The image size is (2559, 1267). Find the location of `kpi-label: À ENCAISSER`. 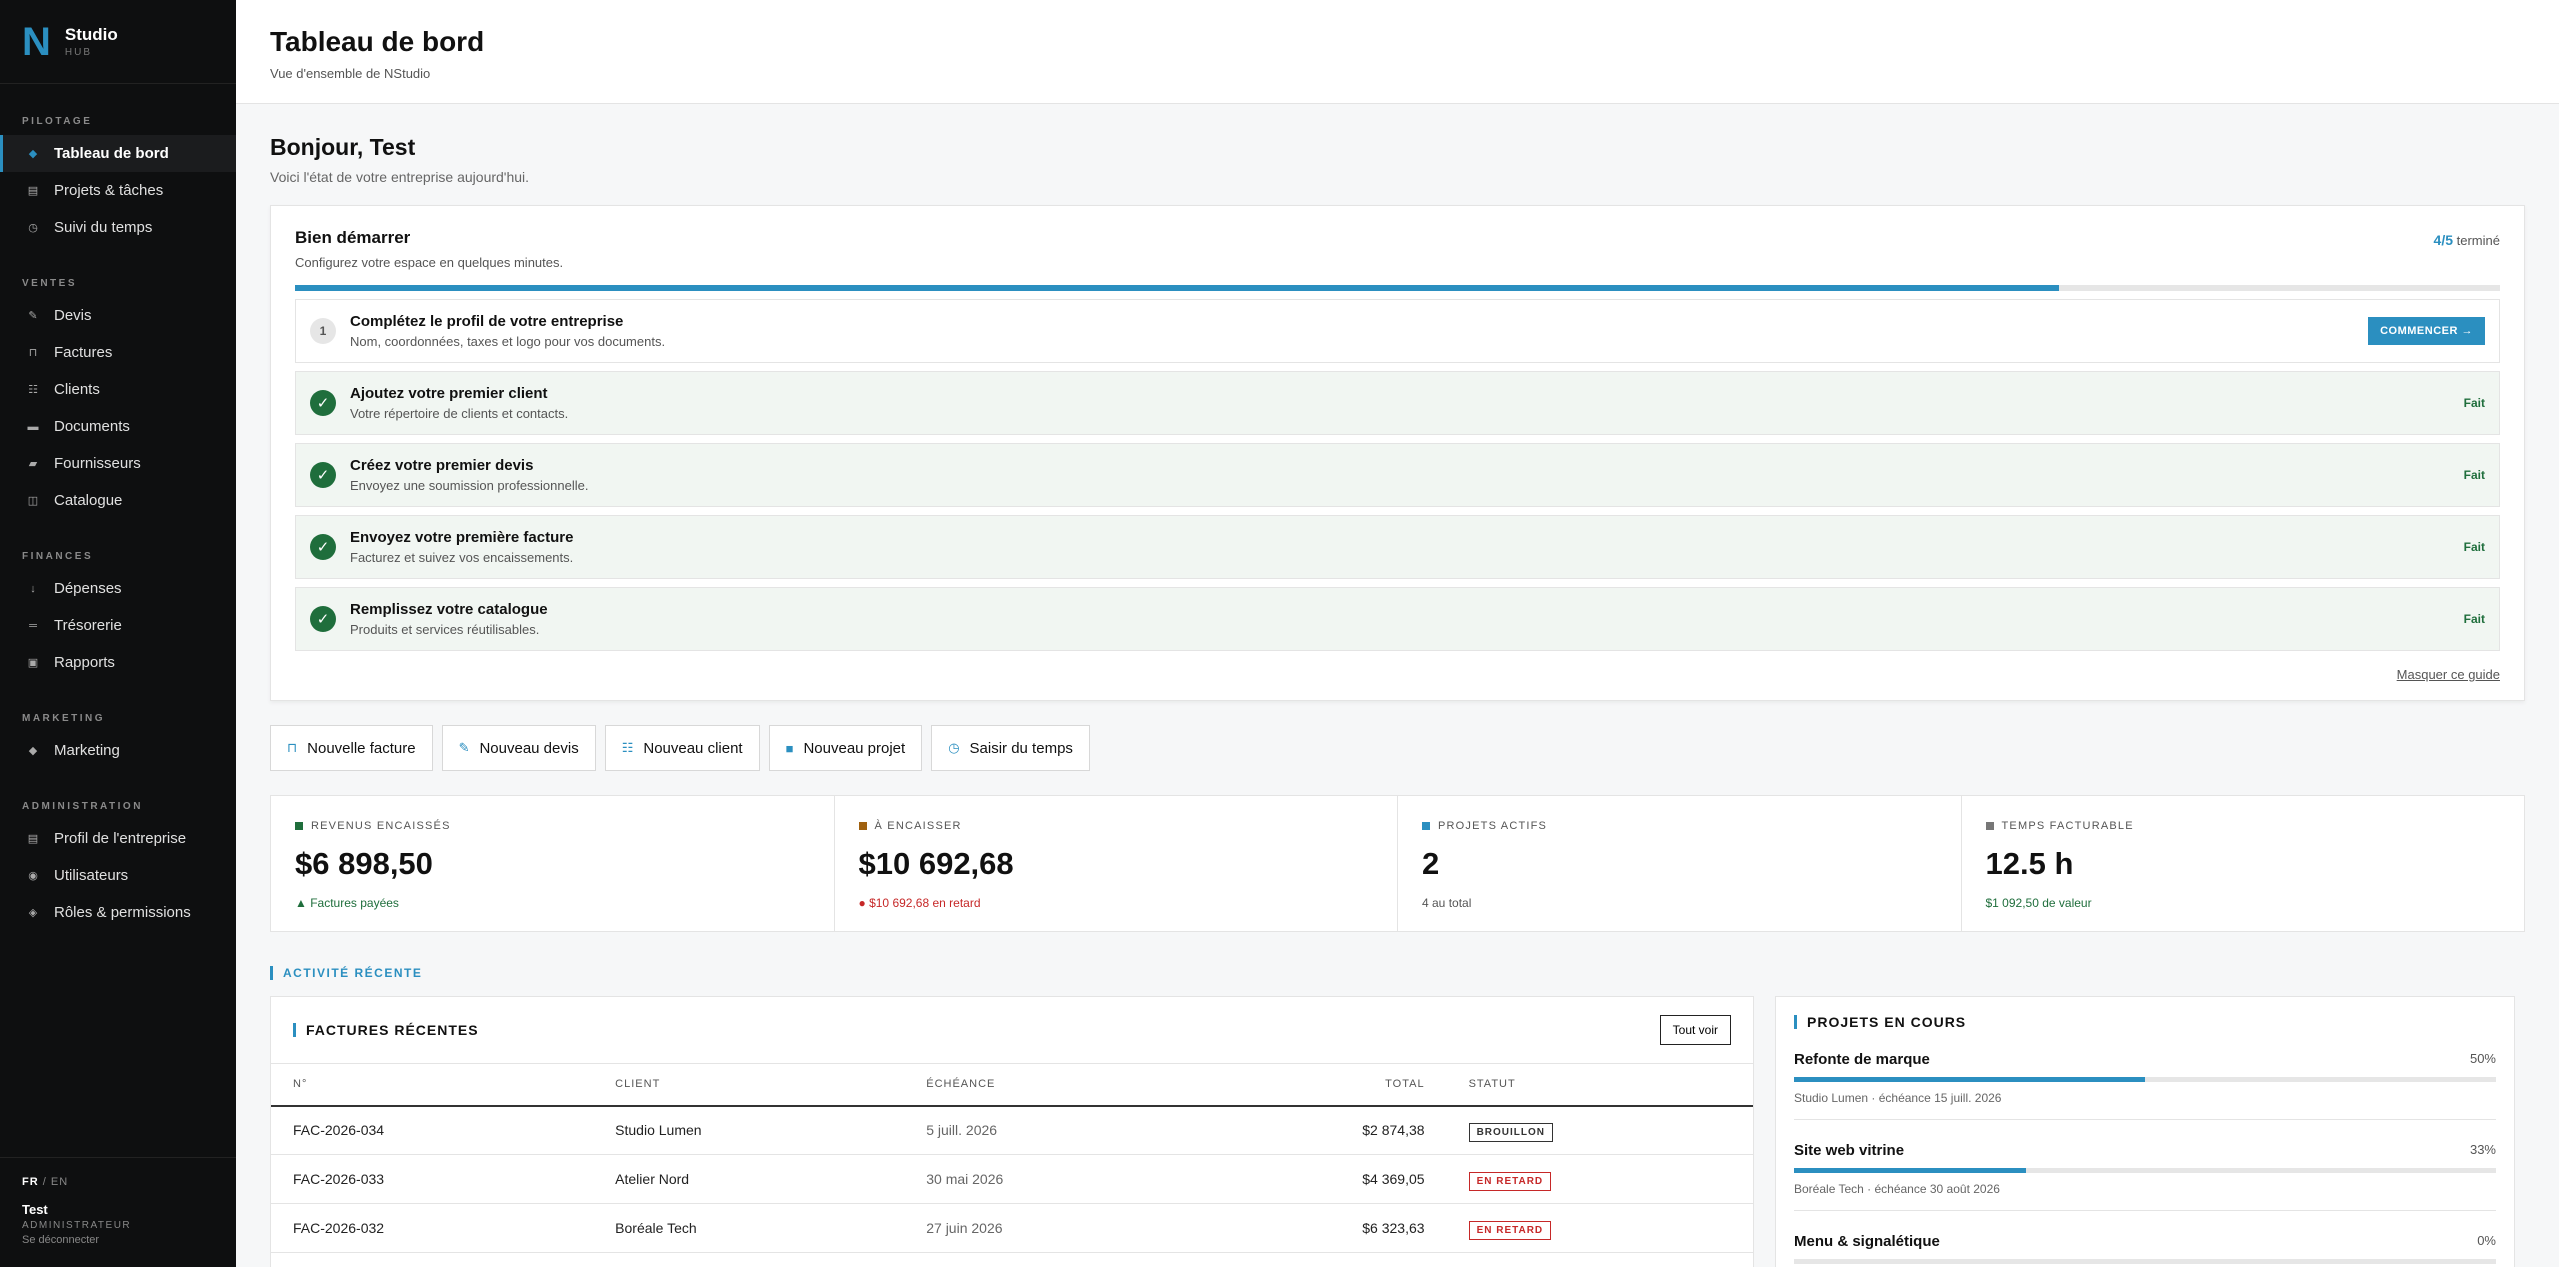

kpi-label: À ENCAISSER is located at coordinates (1116, 826).